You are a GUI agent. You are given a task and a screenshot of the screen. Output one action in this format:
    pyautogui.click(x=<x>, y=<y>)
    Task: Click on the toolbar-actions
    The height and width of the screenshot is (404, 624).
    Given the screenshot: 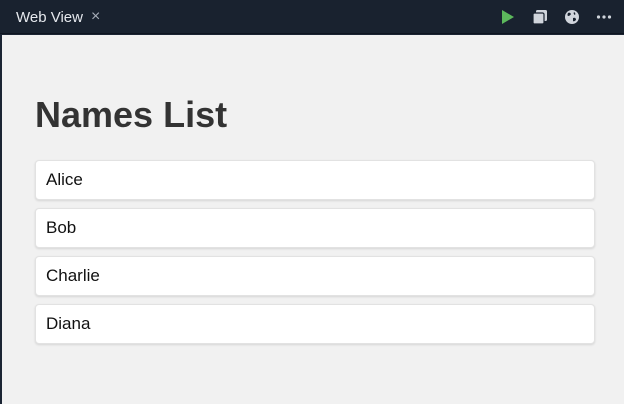 What is the action you would take?
    pyautogui.click(x=556, y=17)
    